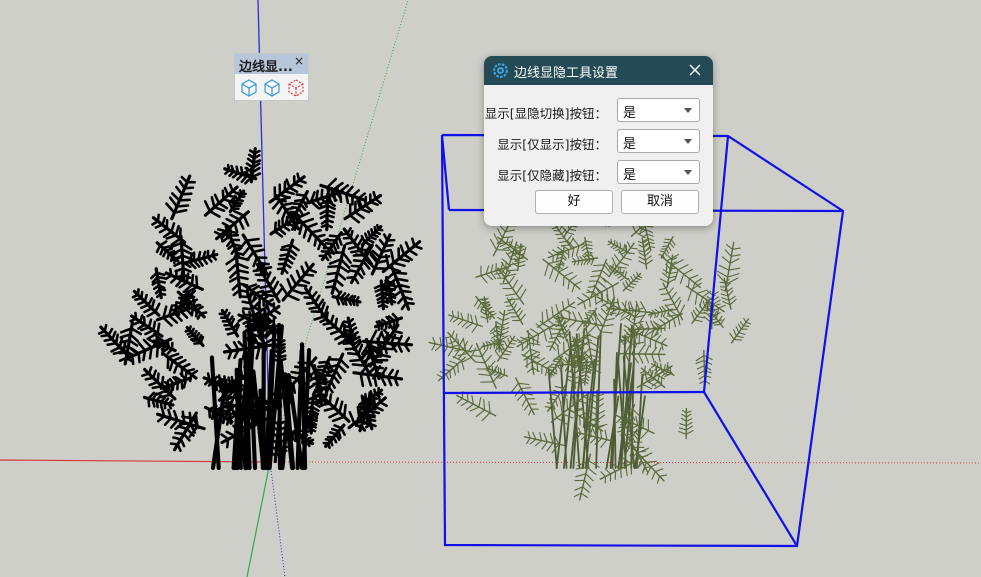  I want to click on dialog-title-bar: 边线显隐工具设置, so click(598, 70).